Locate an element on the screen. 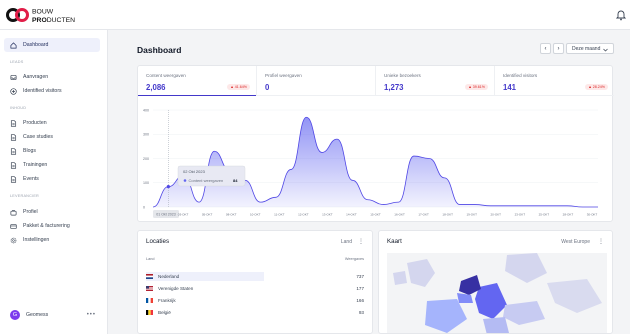 Image resolution: width=630 pixels, height=334 pixels. europe-map is located at coordinates (497, 293).